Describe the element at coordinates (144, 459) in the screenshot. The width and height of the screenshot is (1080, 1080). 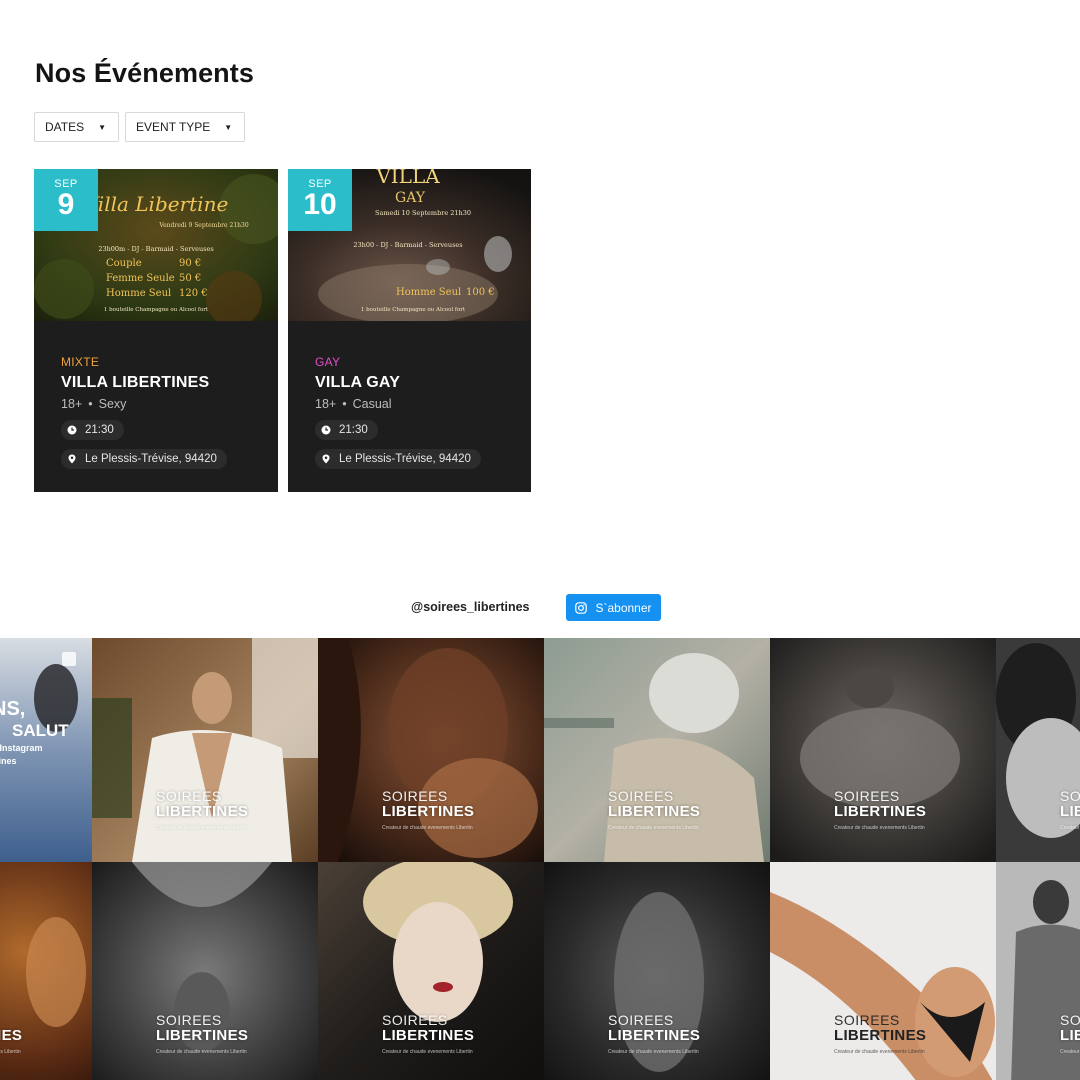
I see `event-location-pill: Le Plessis-Trévise, 94420` at that location.